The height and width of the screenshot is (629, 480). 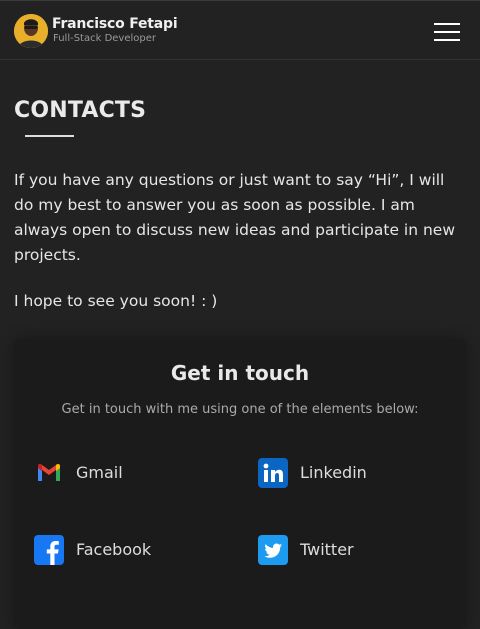 What do you see at coordinates (80, 110) in the screenshot?
I see `page-title: CONTACTS` at bounding box center [80, 110].